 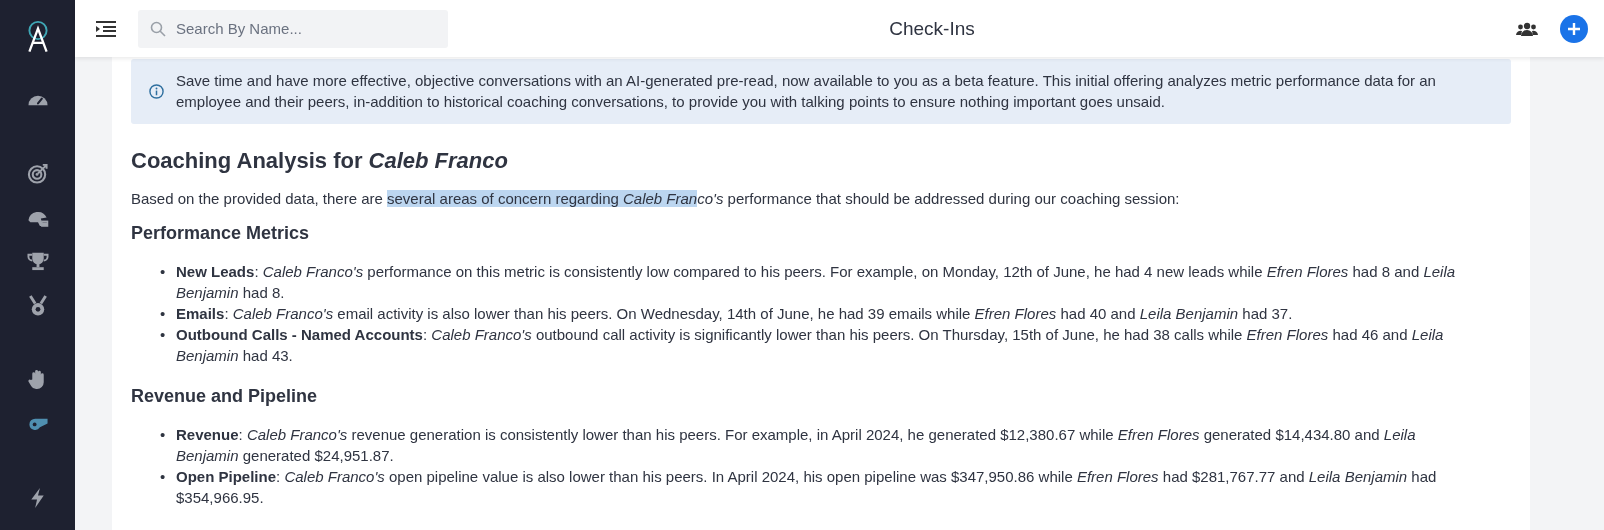 I want to click on info-icon, so click(x=156, y=91).